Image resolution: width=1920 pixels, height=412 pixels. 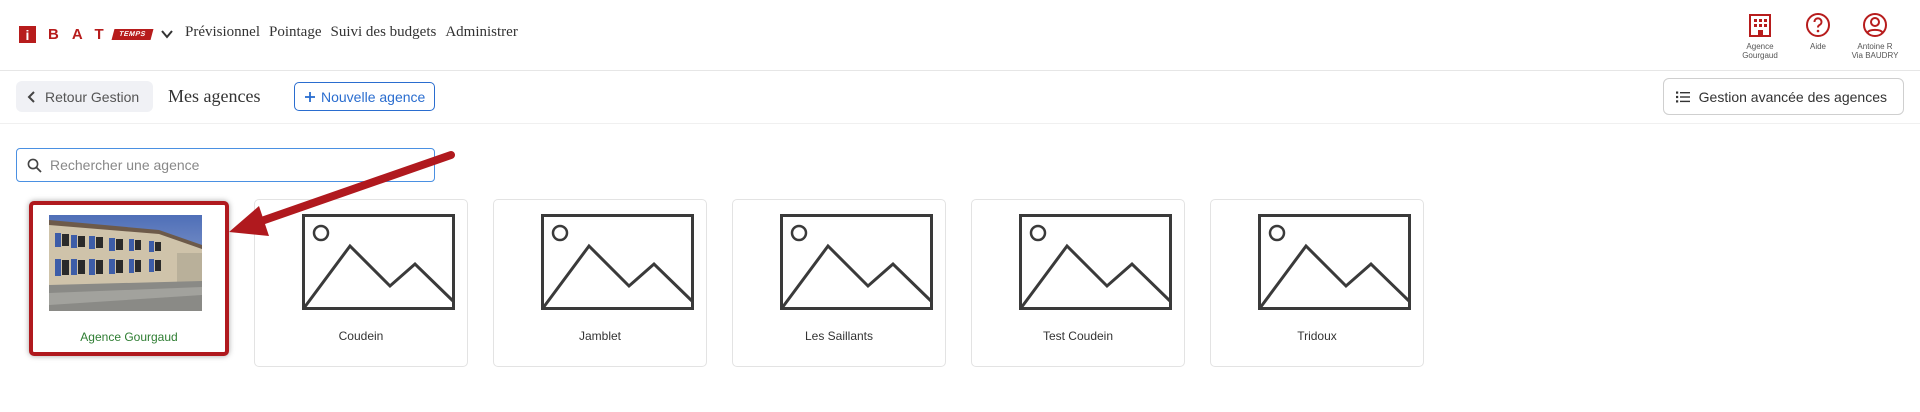 I want to click on current-agency-button: Agence Gourgaud, so click(x=1760, y=36).